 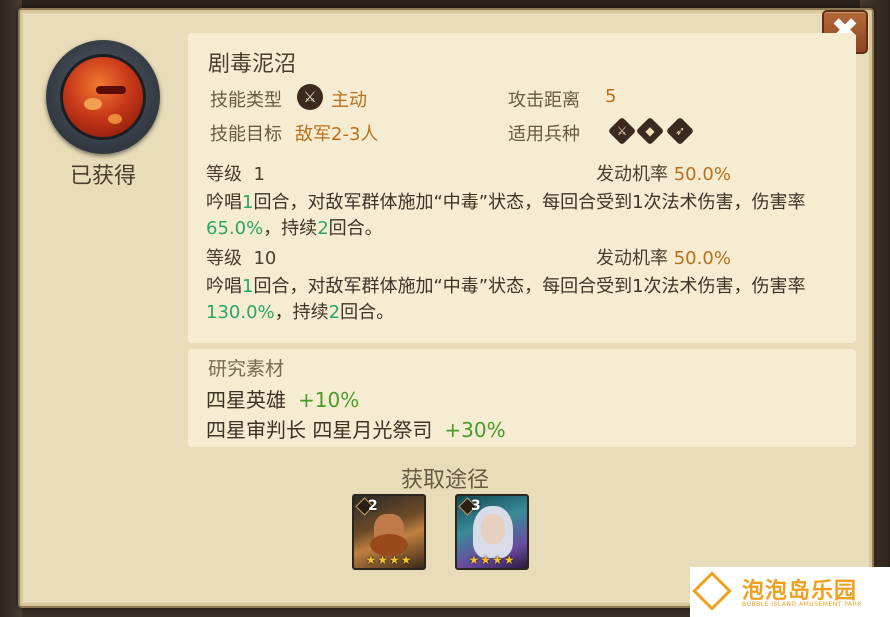 What do you see at coordinates (493, 529) in the screenshot?
I see `elf-priestess-portrait` at bounding box center [493, 529].